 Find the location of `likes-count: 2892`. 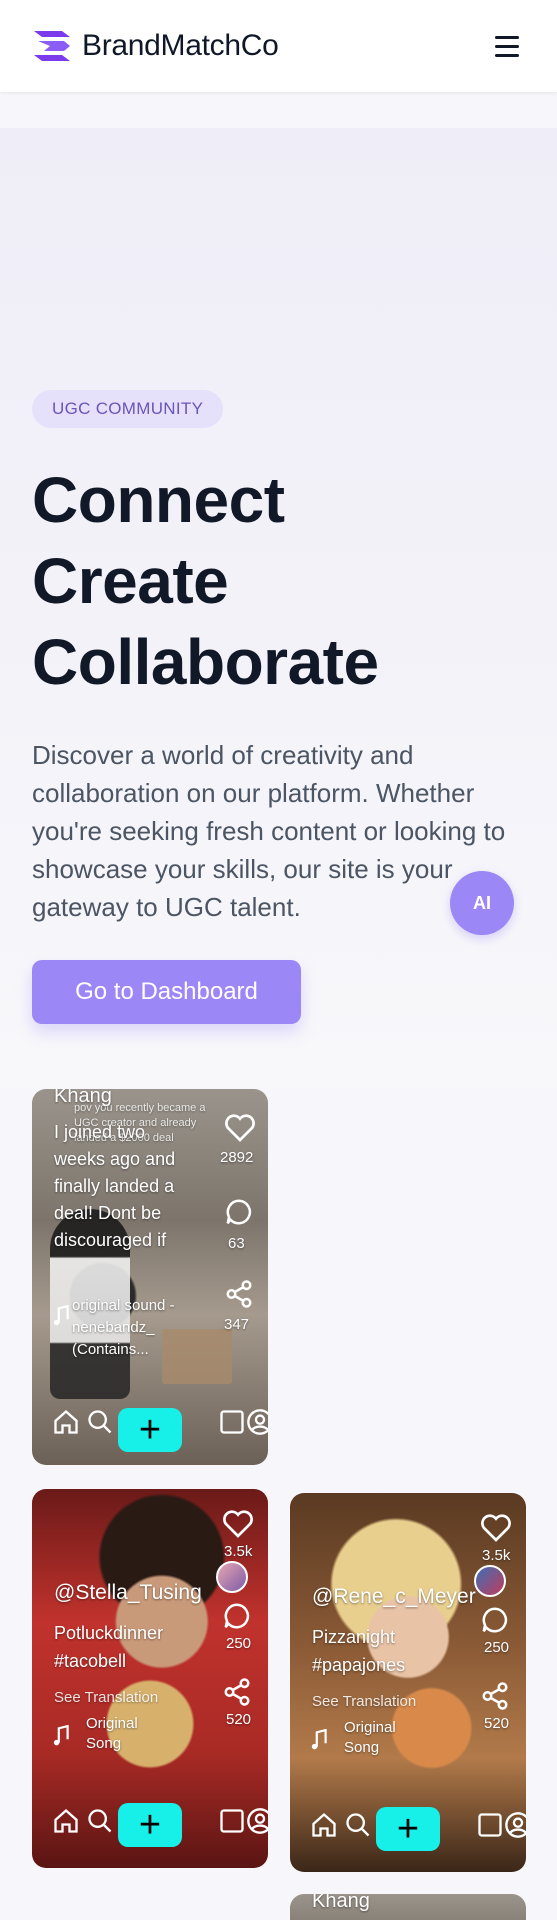

likes-count: 2892 is located at coordinates (237, 1157).